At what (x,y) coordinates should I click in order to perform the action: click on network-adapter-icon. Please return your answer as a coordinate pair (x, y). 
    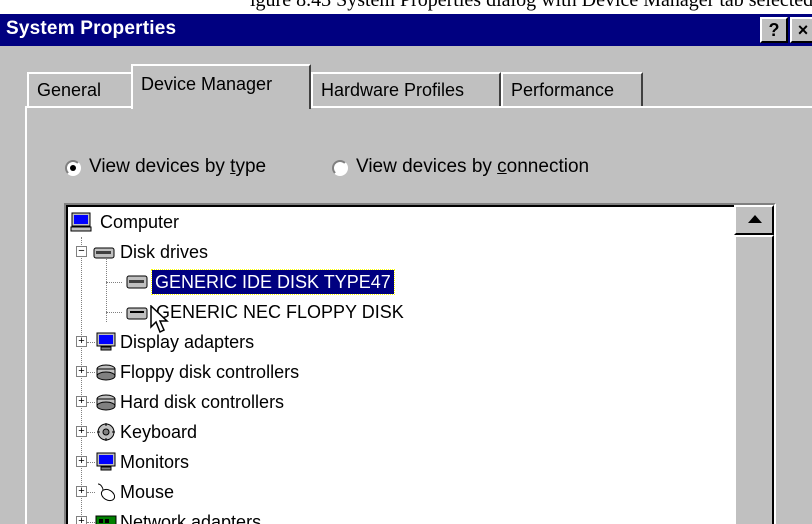
    Looking at the image, I should click on (106, 519).